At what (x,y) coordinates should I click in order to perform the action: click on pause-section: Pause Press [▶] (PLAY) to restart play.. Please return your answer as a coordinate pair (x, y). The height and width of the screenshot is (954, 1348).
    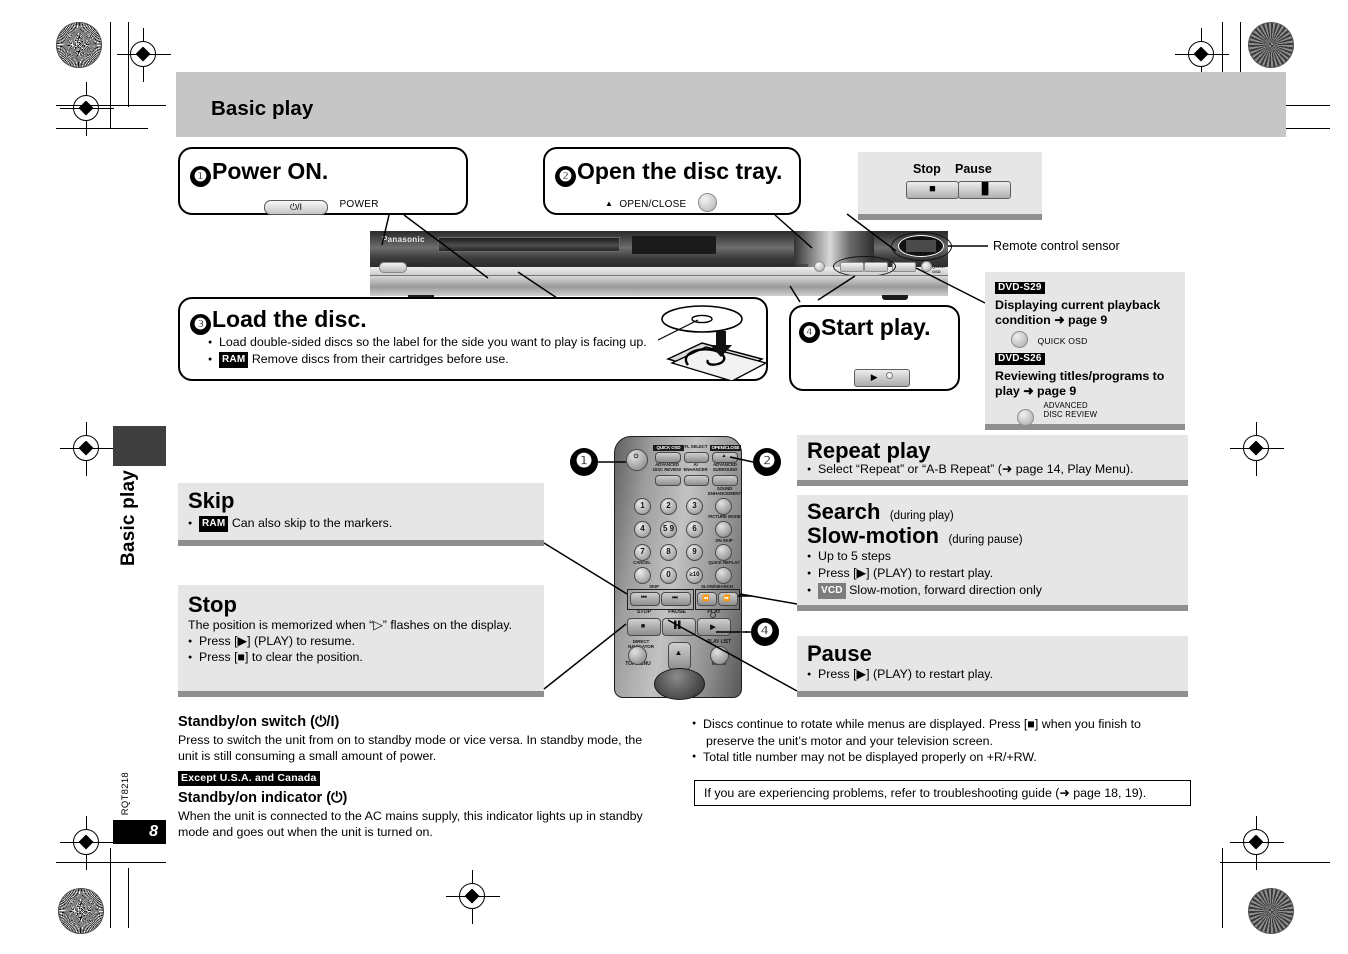
    Looking at the image, I should click on (992, 666).